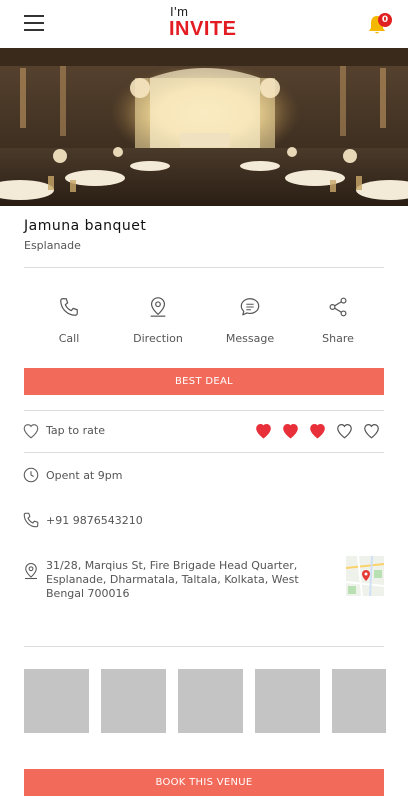  Describe the element at coordinates (338, 324) in the screenshot. I see `share-button: Share` at that location.